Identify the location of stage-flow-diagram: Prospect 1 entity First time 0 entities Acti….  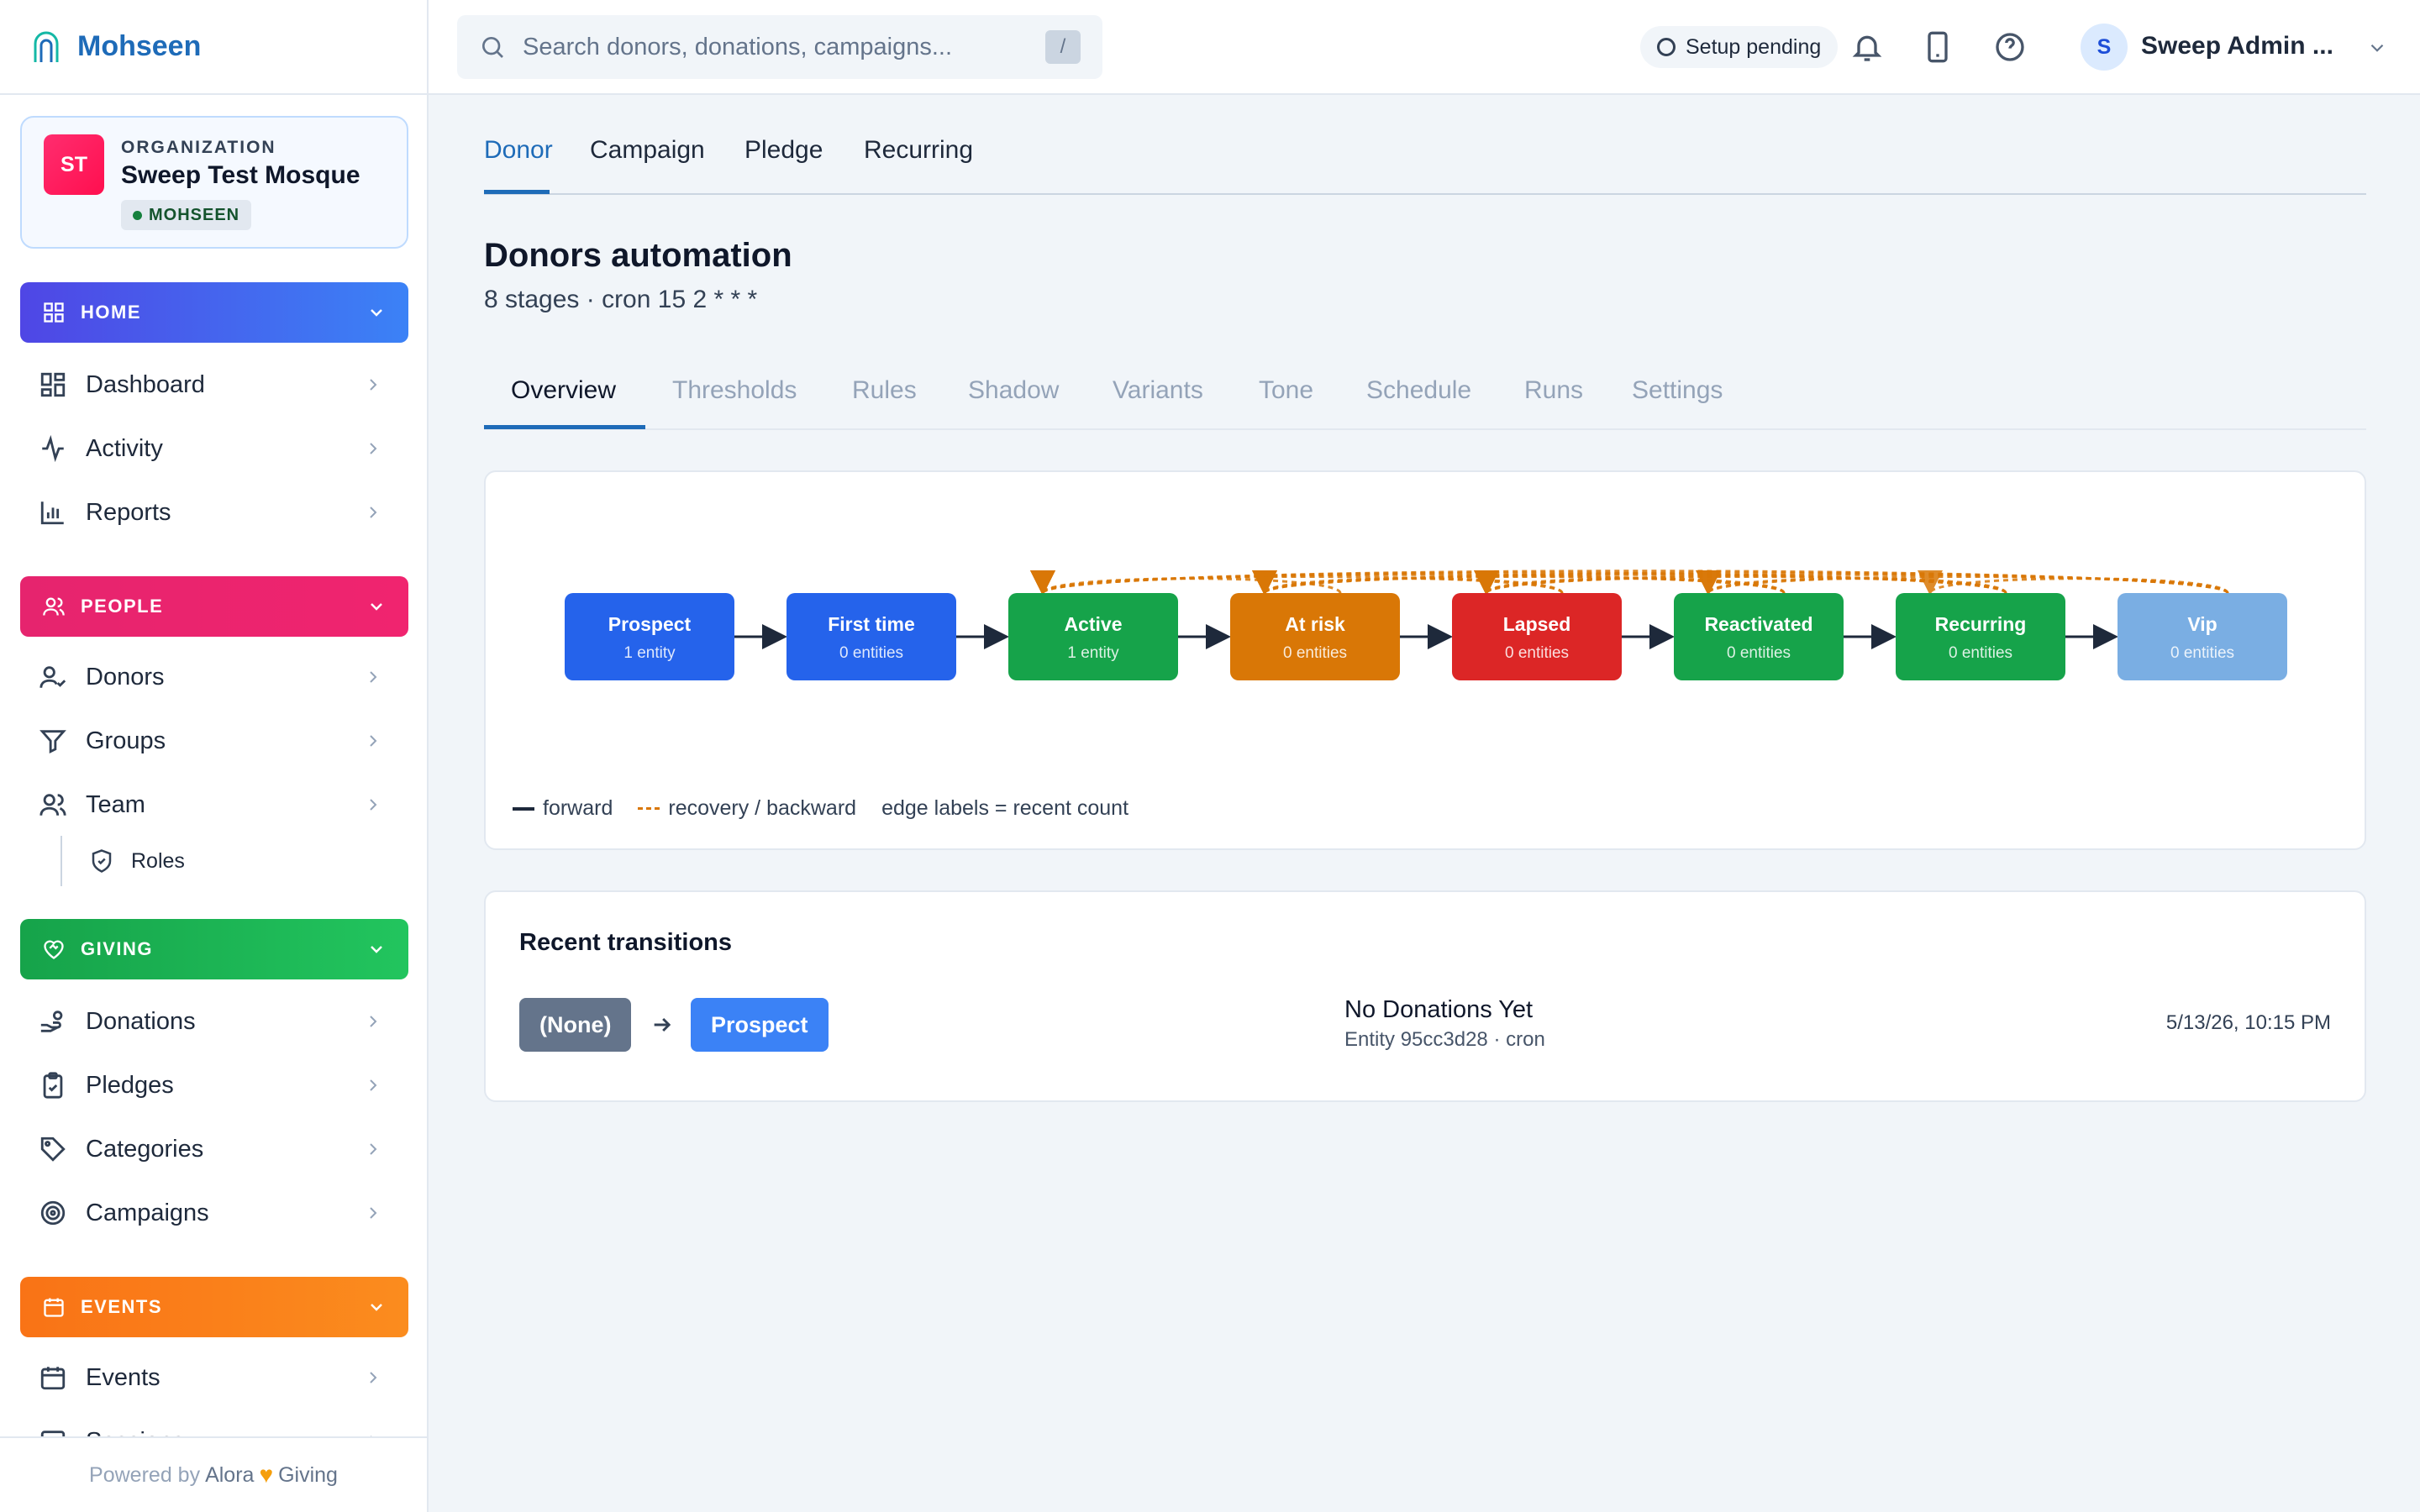
(1426, 625).